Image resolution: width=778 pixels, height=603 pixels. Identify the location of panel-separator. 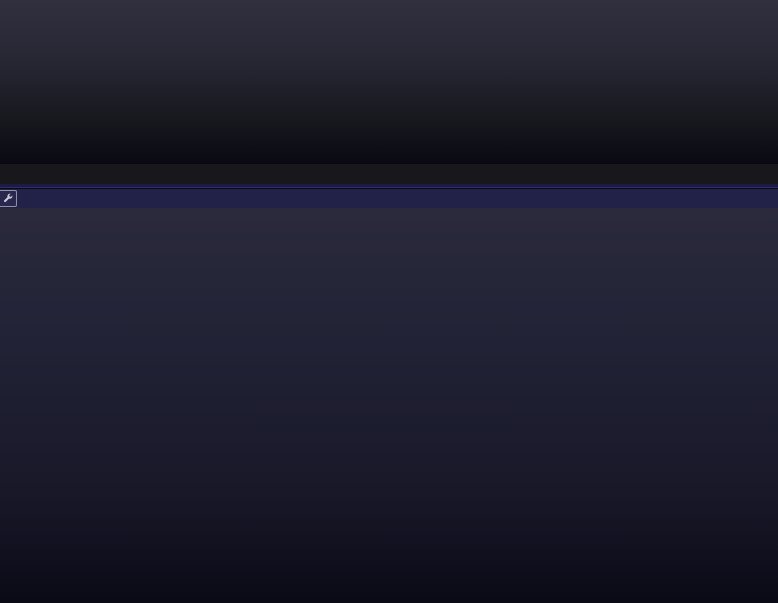
(389, 186).